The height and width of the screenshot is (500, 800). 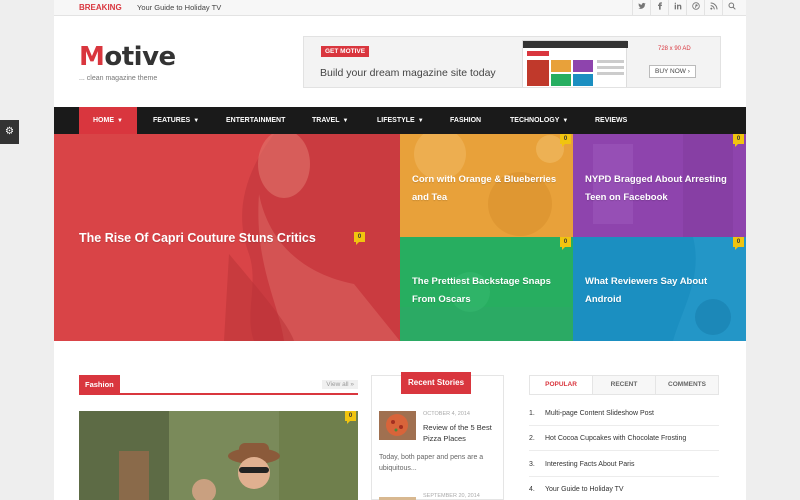 I want to click on featured-tile-1-title: Corn with Orange & Blueberries and Tea, so click(x=489, y=189).